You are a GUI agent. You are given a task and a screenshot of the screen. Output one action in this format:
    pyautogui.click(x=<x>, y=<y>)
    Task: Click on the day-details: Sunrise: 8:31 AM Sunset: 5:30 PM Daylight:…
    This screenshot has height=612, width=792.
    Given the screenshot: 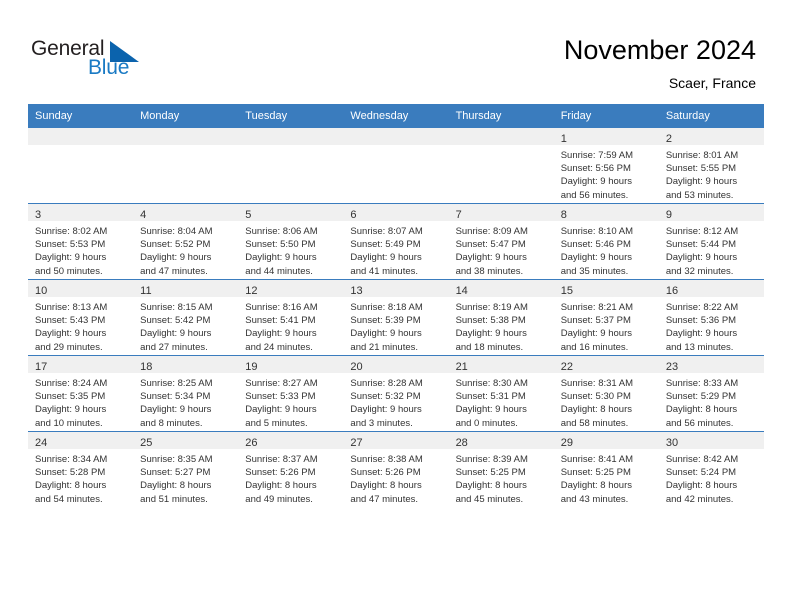 What is the action you would take?
    pyautogui.click(x=606, y=401)
    